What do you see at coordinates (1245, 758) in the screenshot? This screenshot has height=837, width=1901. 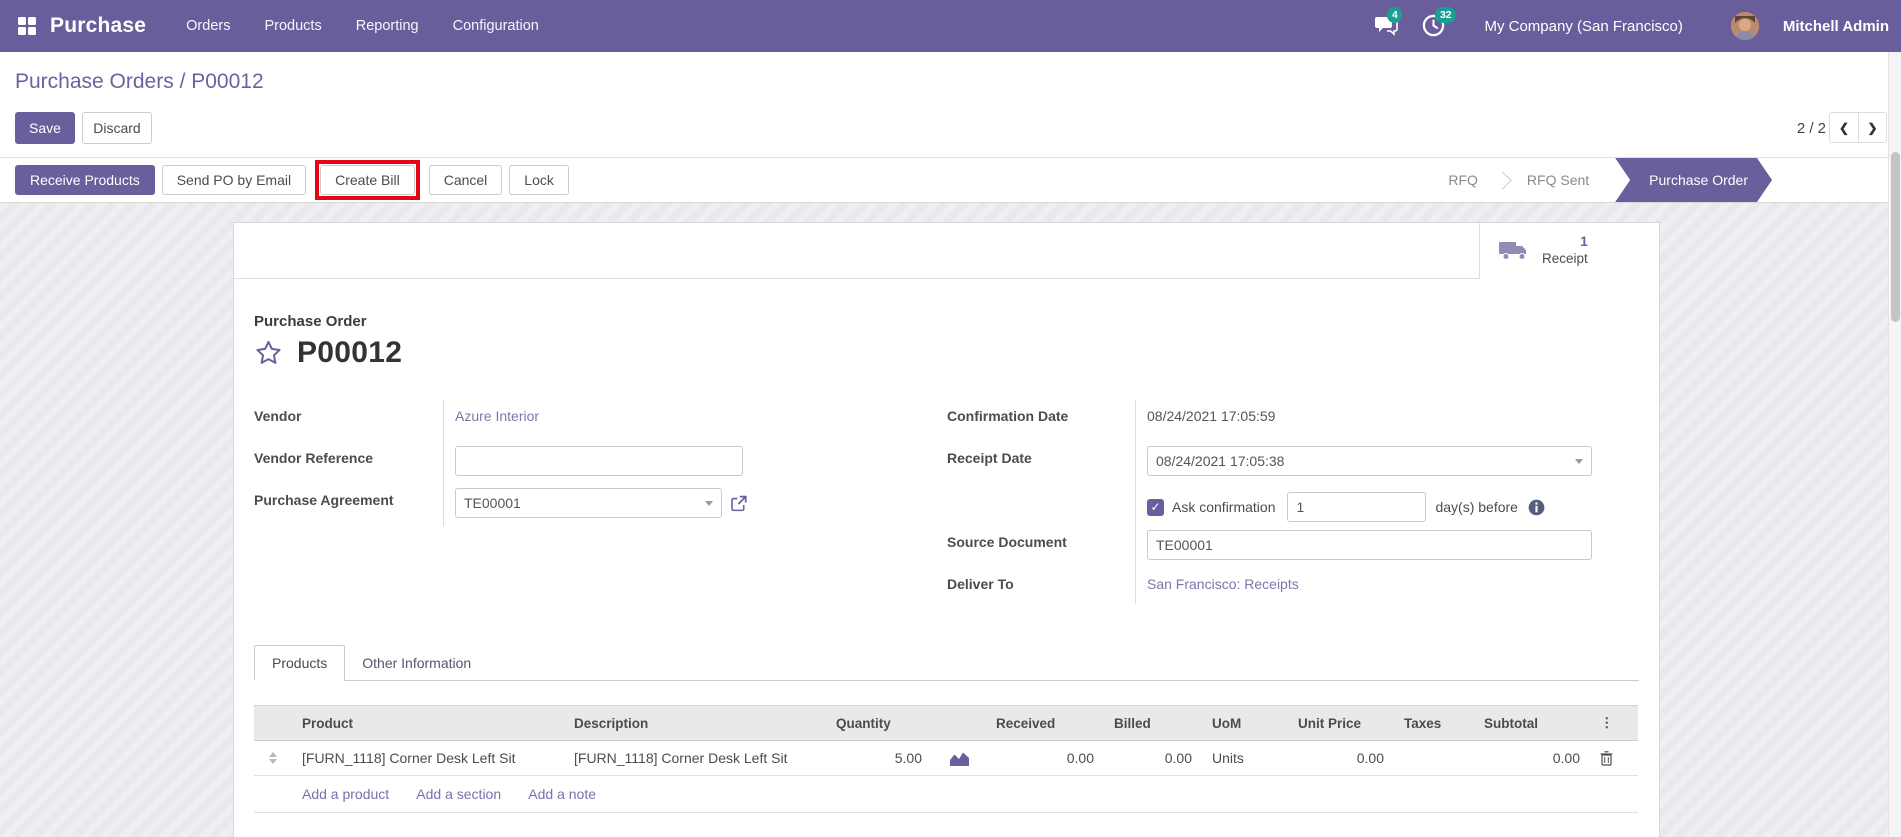 I see `cell-uom: Units` at bounding box center [1245, 758].